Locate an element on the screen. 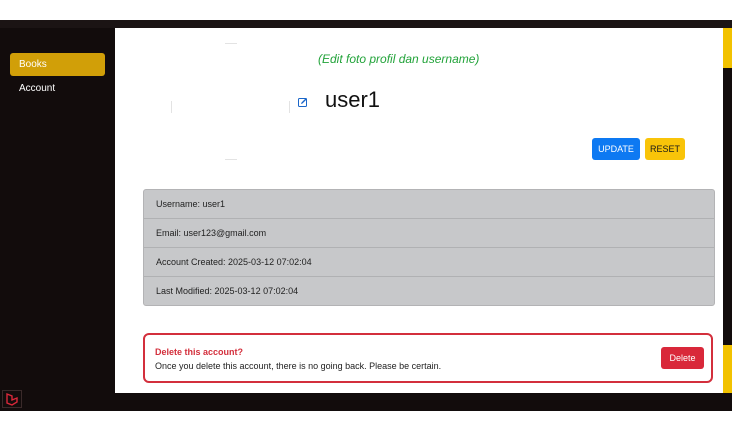 The width and height of the screenshot is (732, 431). username-display: user1 is located at coordinates (352, 100).